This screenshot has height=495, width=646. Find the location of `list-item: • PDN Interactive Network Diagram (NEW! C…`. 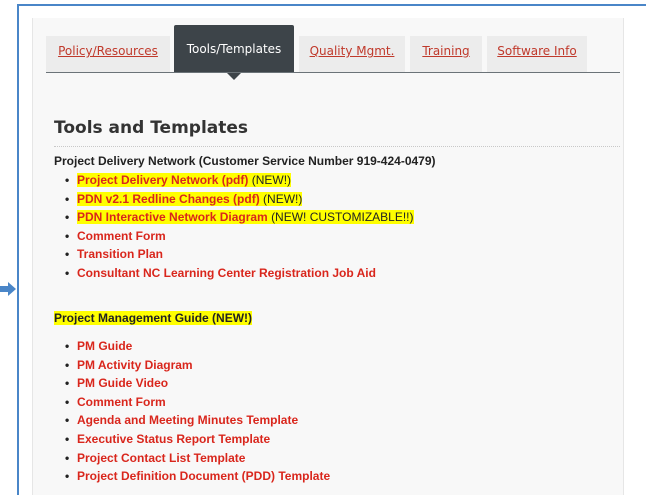

list-item: • PDN Interactive Network Diagram (NEW! C… is located at coordinates (330, 217).